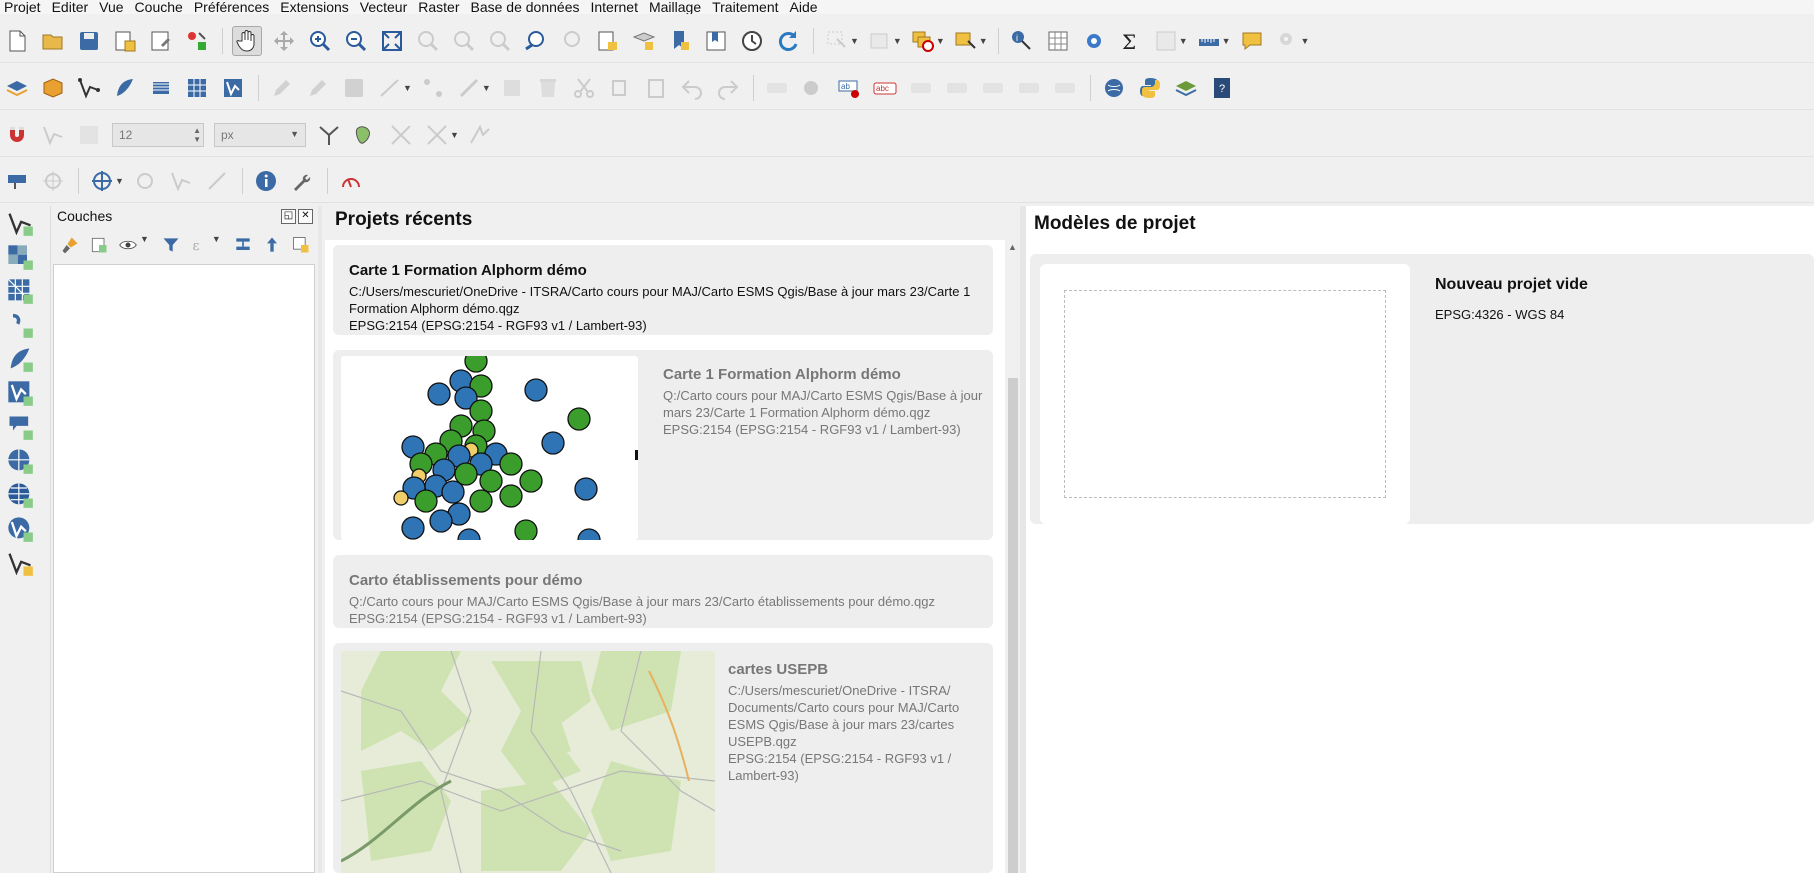  What do you see at coordinates (99, 245) in the screenshot?
I see `add-group-button` at bounding box center [99, 245].